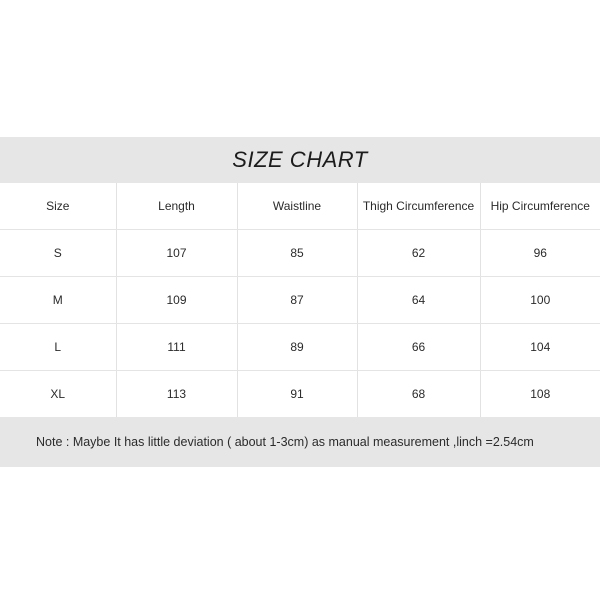 This screenshot has height=600, width=600. I want to click on column-header-hip-circumference: Hip Circumference, so click(540, 206).